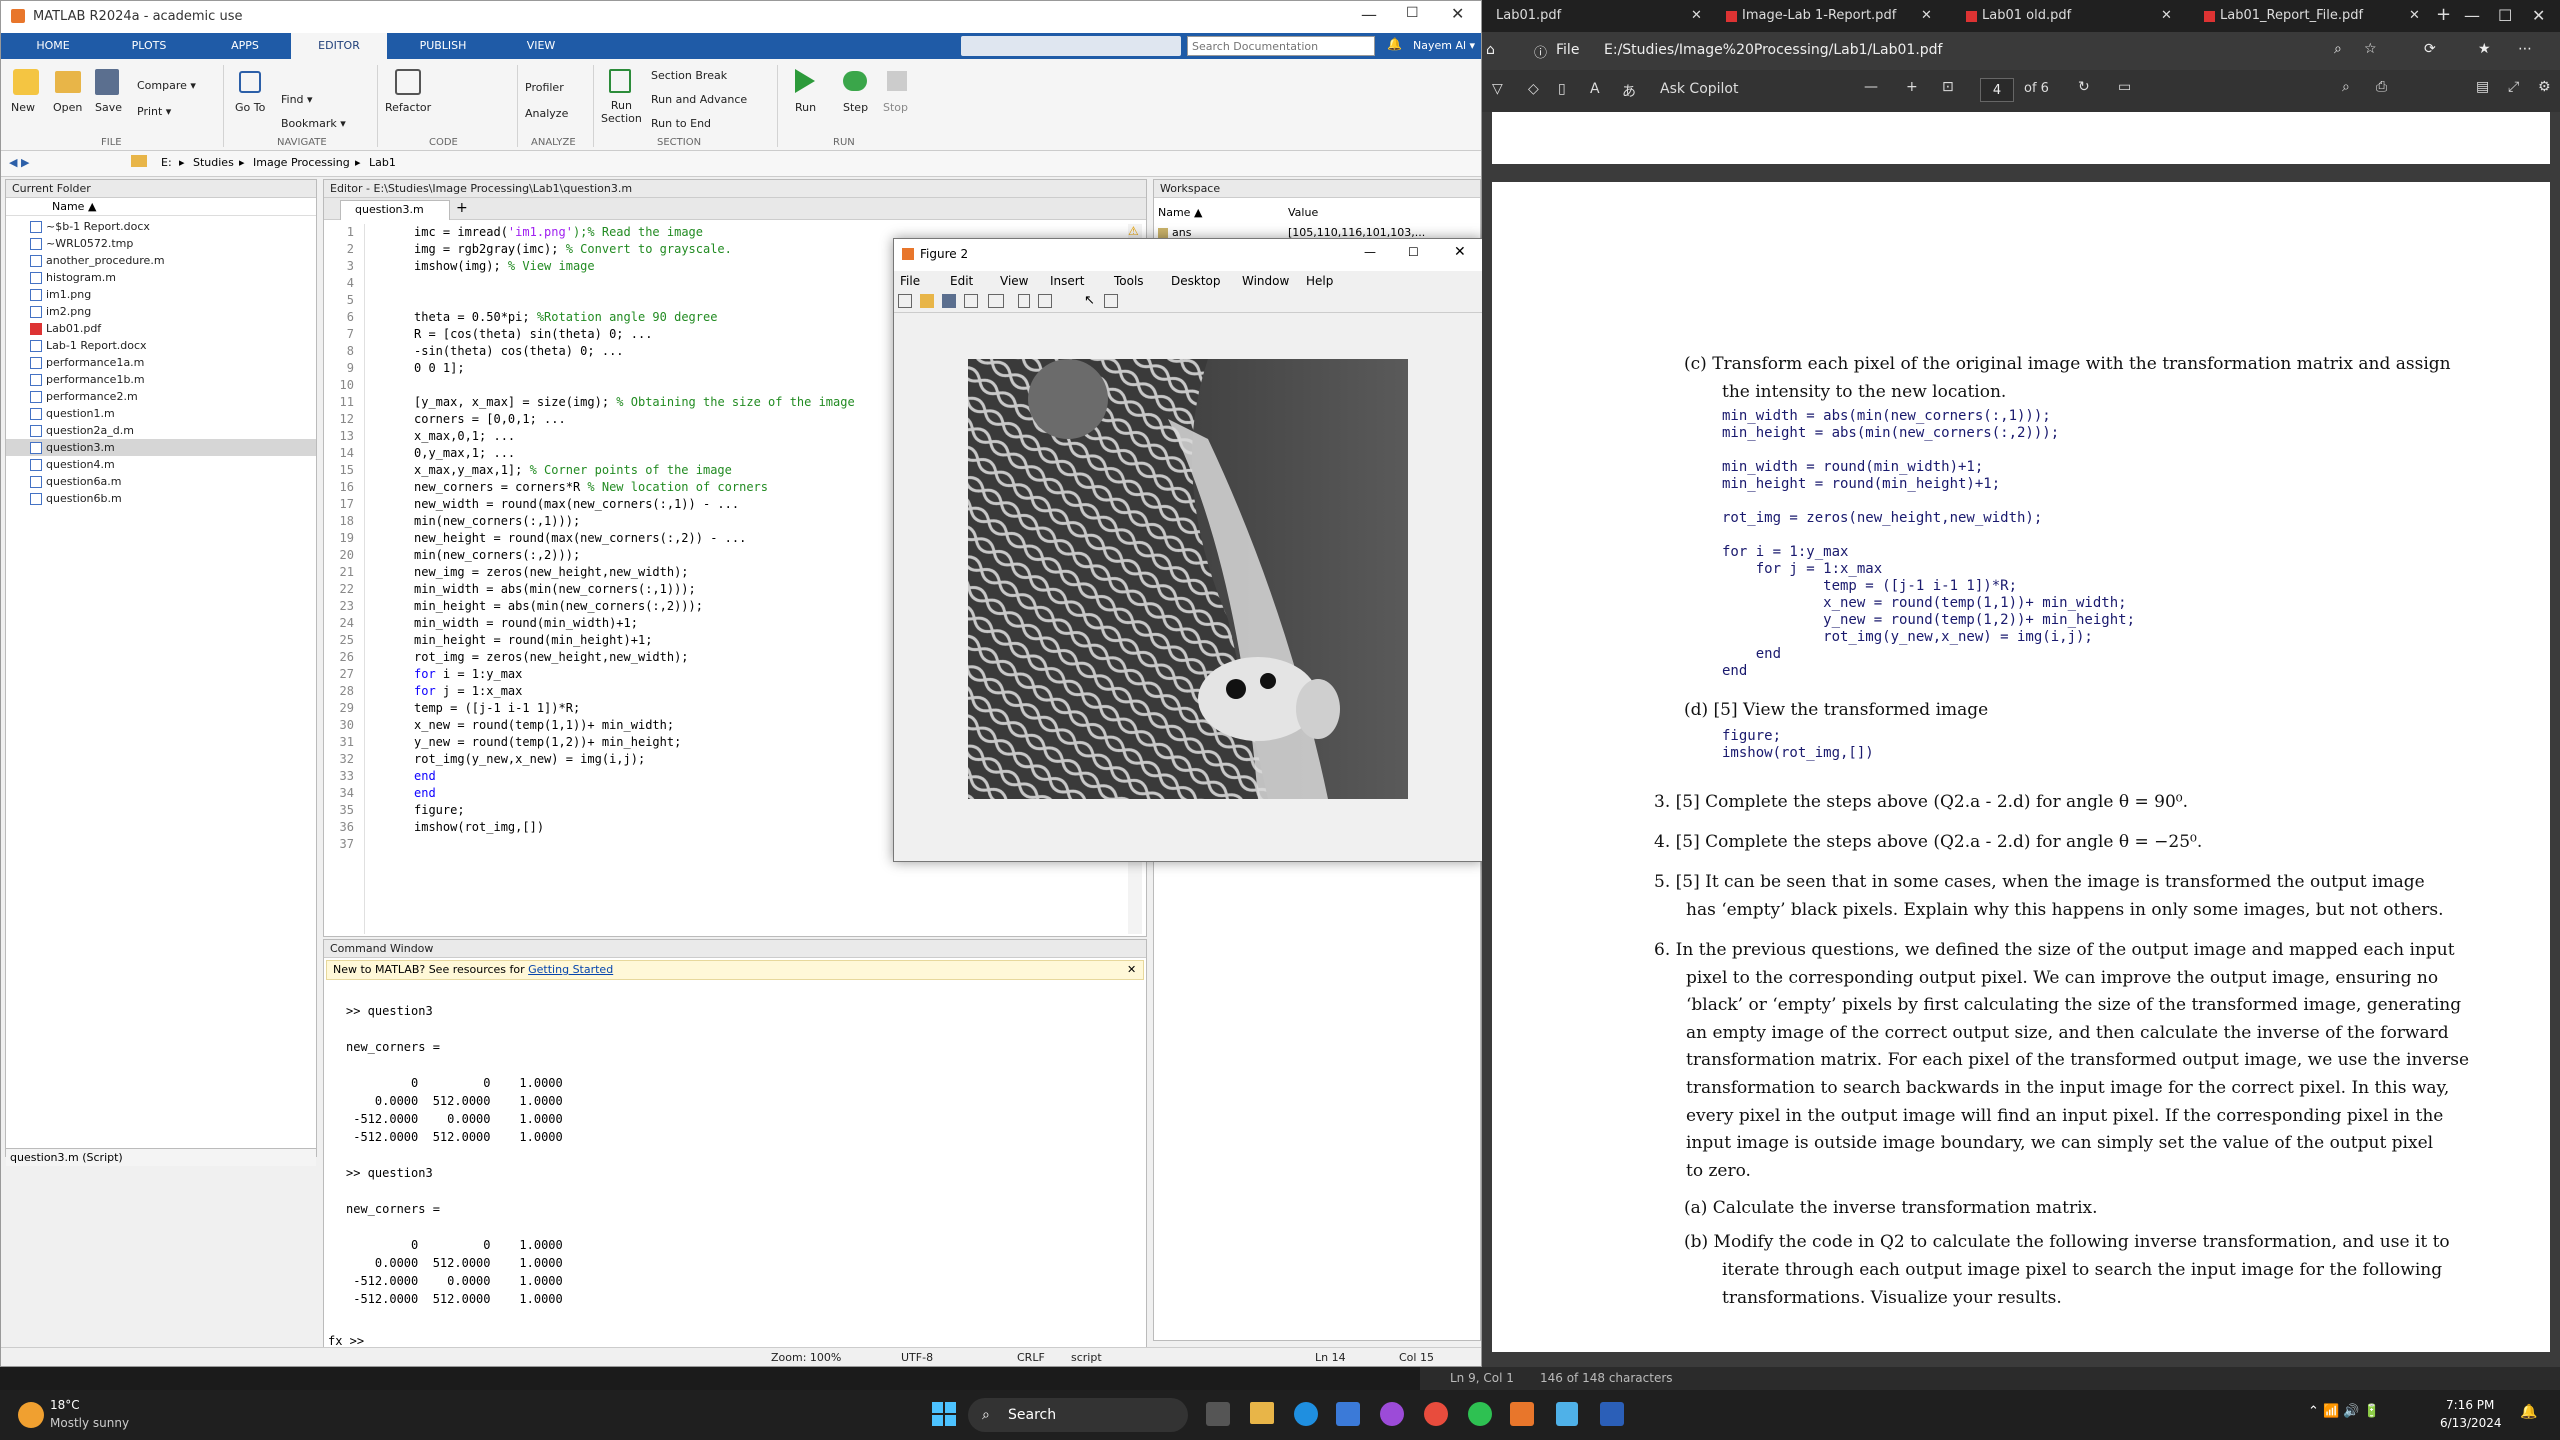 This screenshot has height=1440, width=2560. What do you see at coordinates (541, 46) in the screenshot?
I see `tab-view: VIEW` at bounding box center [541, 46].